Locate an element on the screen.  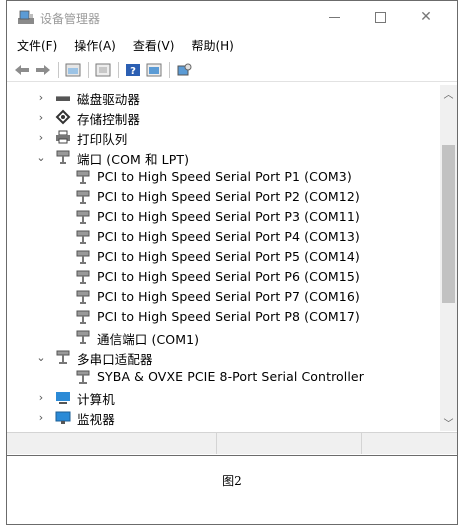
port-label: PCI to High Speed Serial Port P1 (COM3) is located at coordinates (224, 176).